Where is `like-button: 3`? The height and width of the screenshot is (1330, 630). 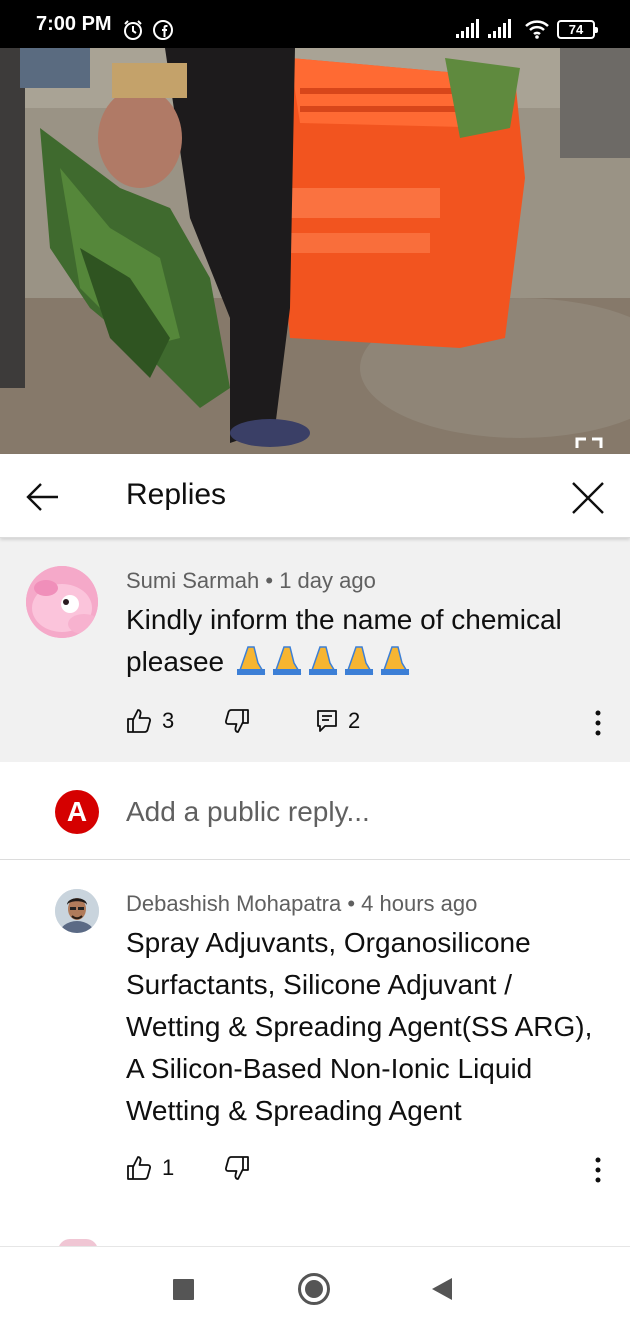 like-button: 3 is located at coordinates (150, 721).